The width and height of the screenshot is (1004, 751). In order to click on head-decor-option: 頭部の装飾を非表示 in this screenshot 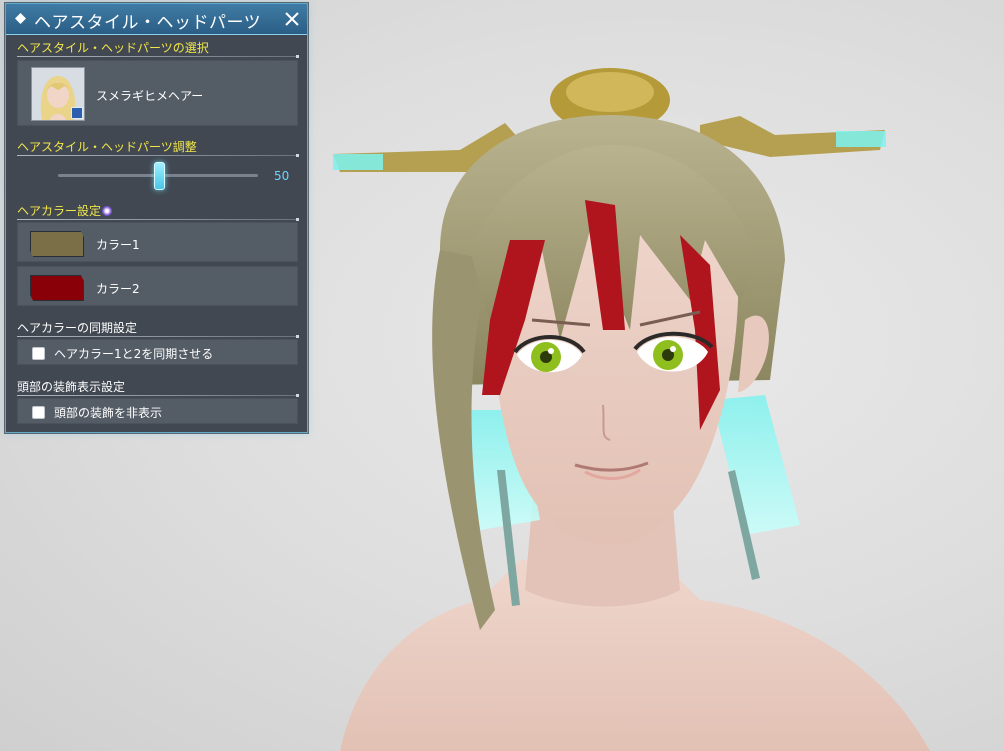, I will do `click(157, 411)`.